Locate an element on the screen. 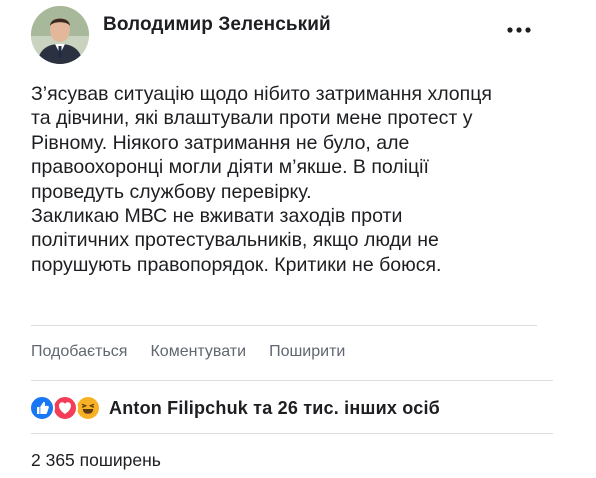 This screenshot has width=596, height=478. reactions-text: Anton Filipchuk та 26 тис. інших осіб is located at coordinates (274, 408).